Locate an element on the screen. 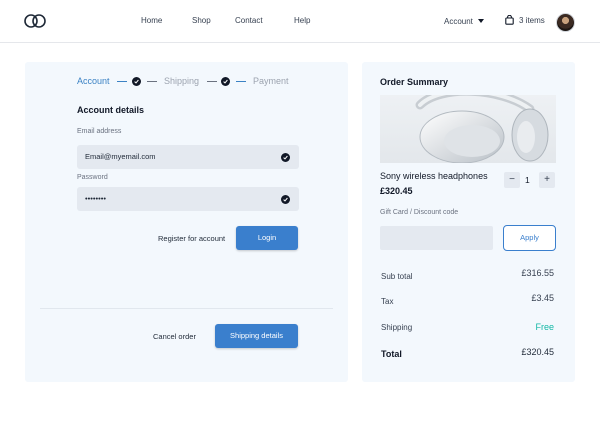 Image resolution: width=600 pixels, height=427 pixels. cancel-order-link: Cancel order is located at coordinates (174, 336).